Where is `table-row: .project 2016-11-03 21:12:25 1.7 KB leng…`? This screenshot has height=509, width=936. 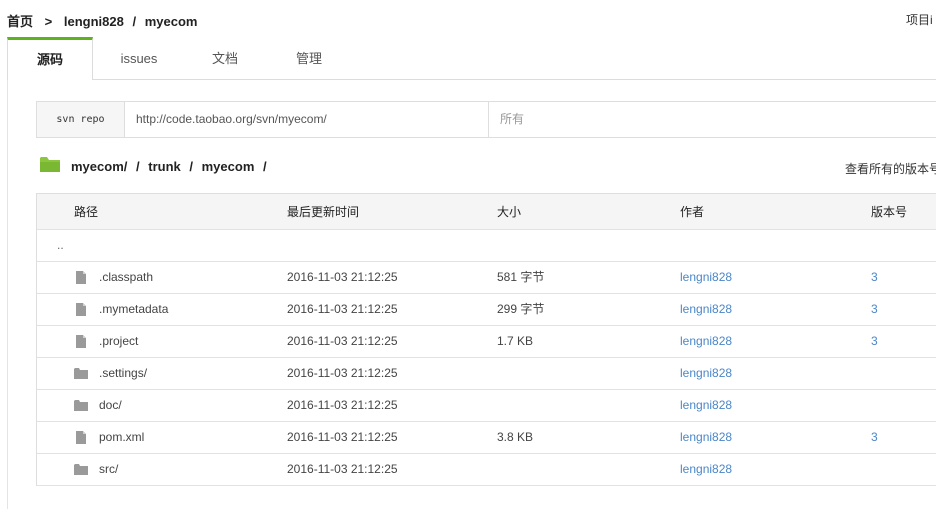
table-row: .project 2016-11-03 21:12:25 1.7 KB leng… is located at coordinates (486, 342).